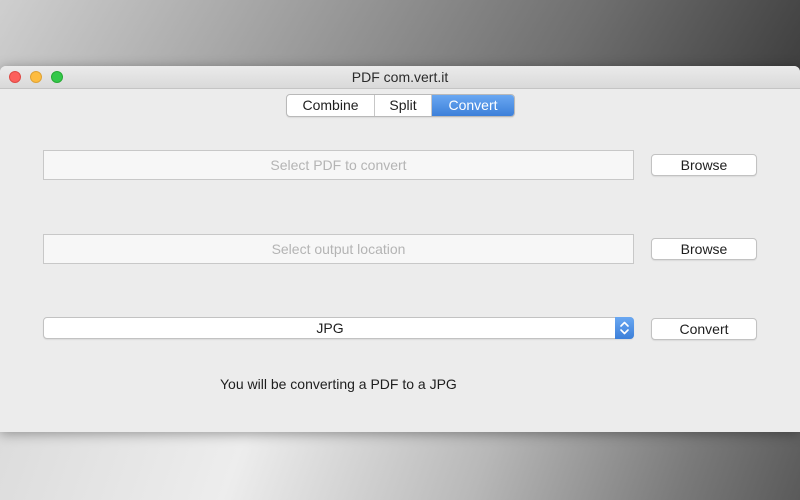 The image size is (800, 500). What do you see at coordinates (473, 105) in the screenshot?
I see `tab-convert: Convert` at bounding box center [473, 105].